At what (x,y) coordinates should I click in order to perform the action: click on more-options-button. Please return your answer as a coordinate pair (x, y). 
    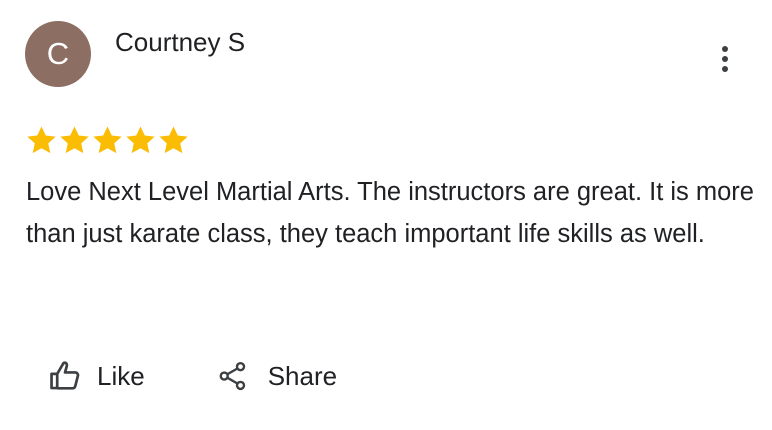
    Looking at the image, I should click on (725, 59).